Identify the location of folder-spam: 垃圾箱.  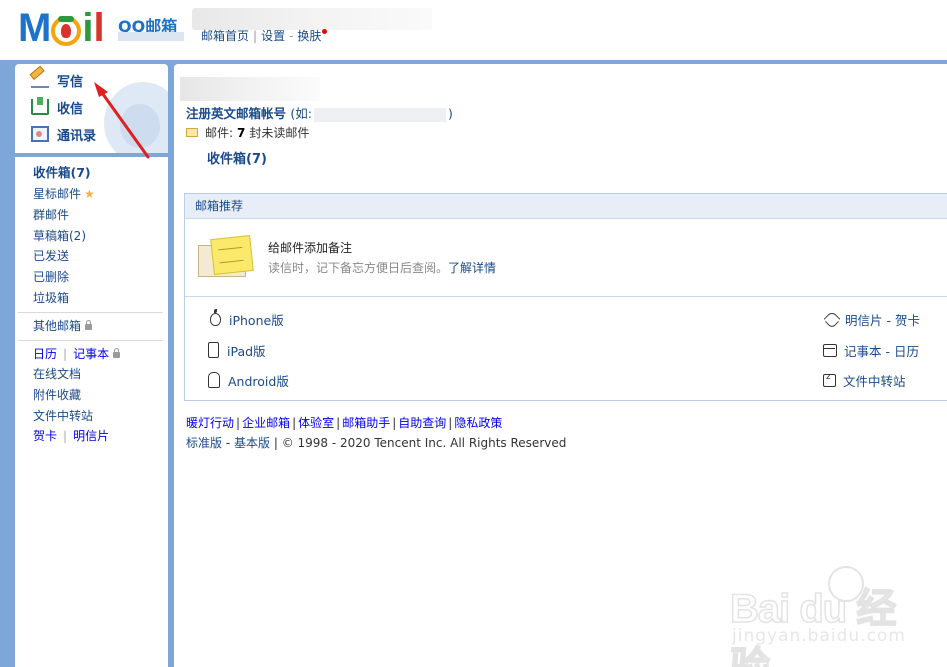
(51, 298).